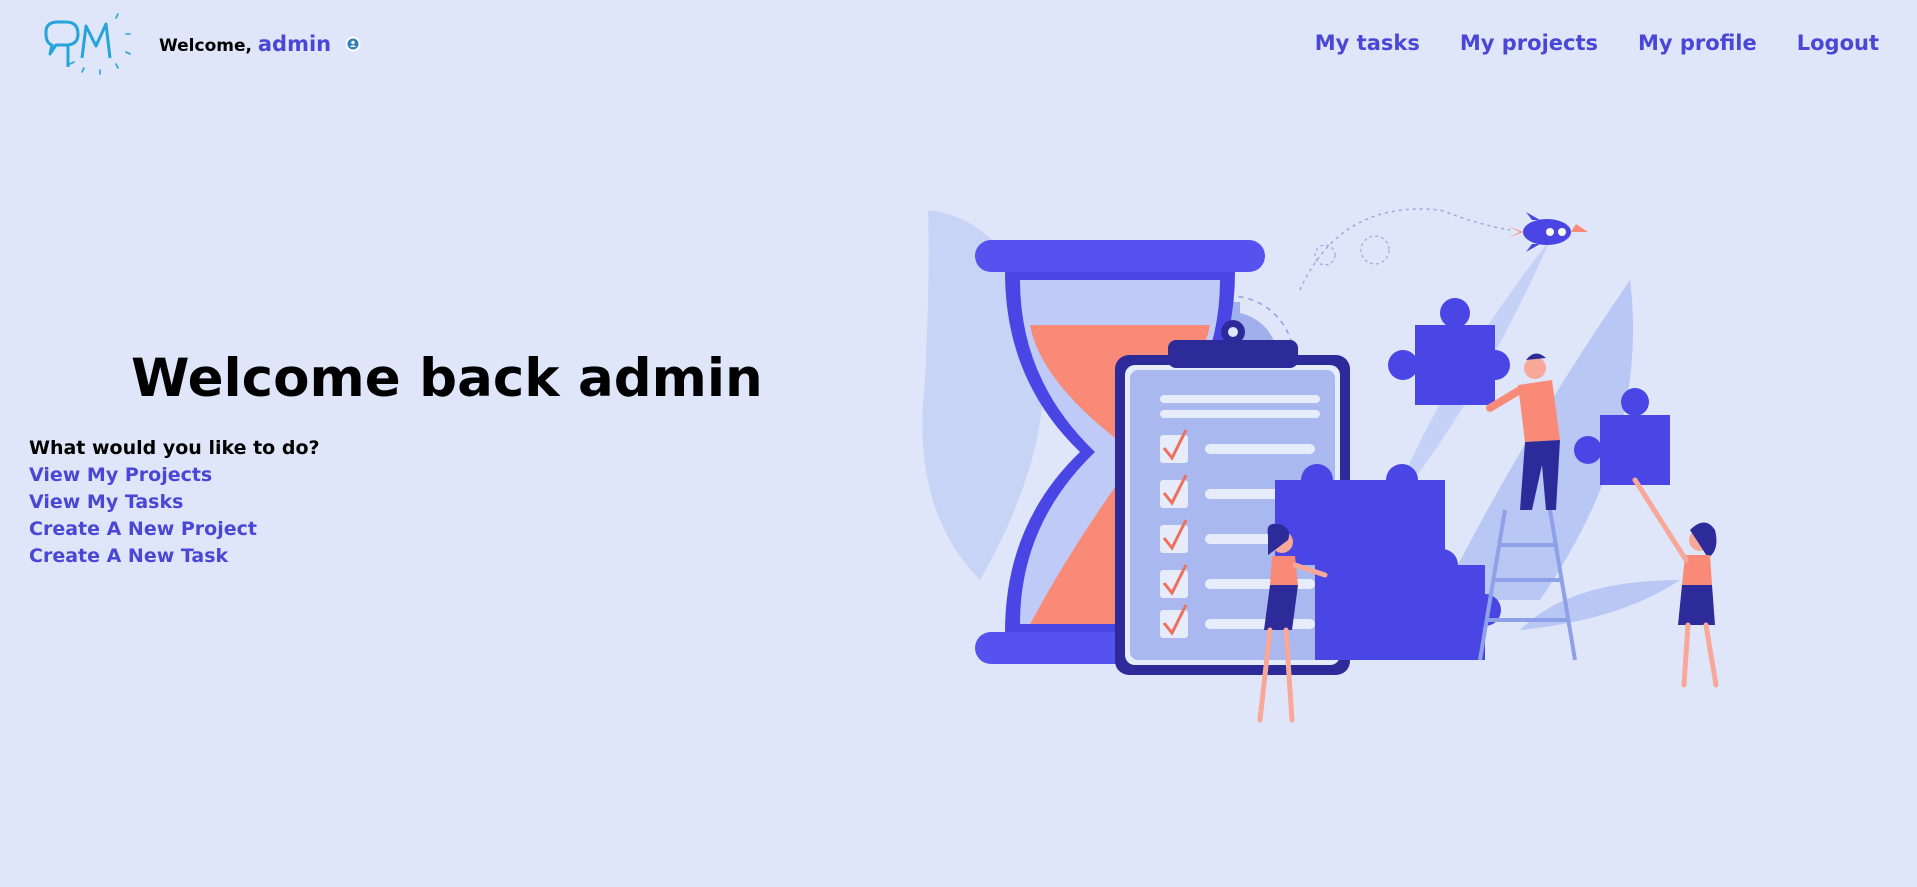 The width and height of the screenshot is (1917, 887). Describe the element at coordinates (174, 556) in the screenshot. I see `create-new-task-link: Create A New Task` at that location.